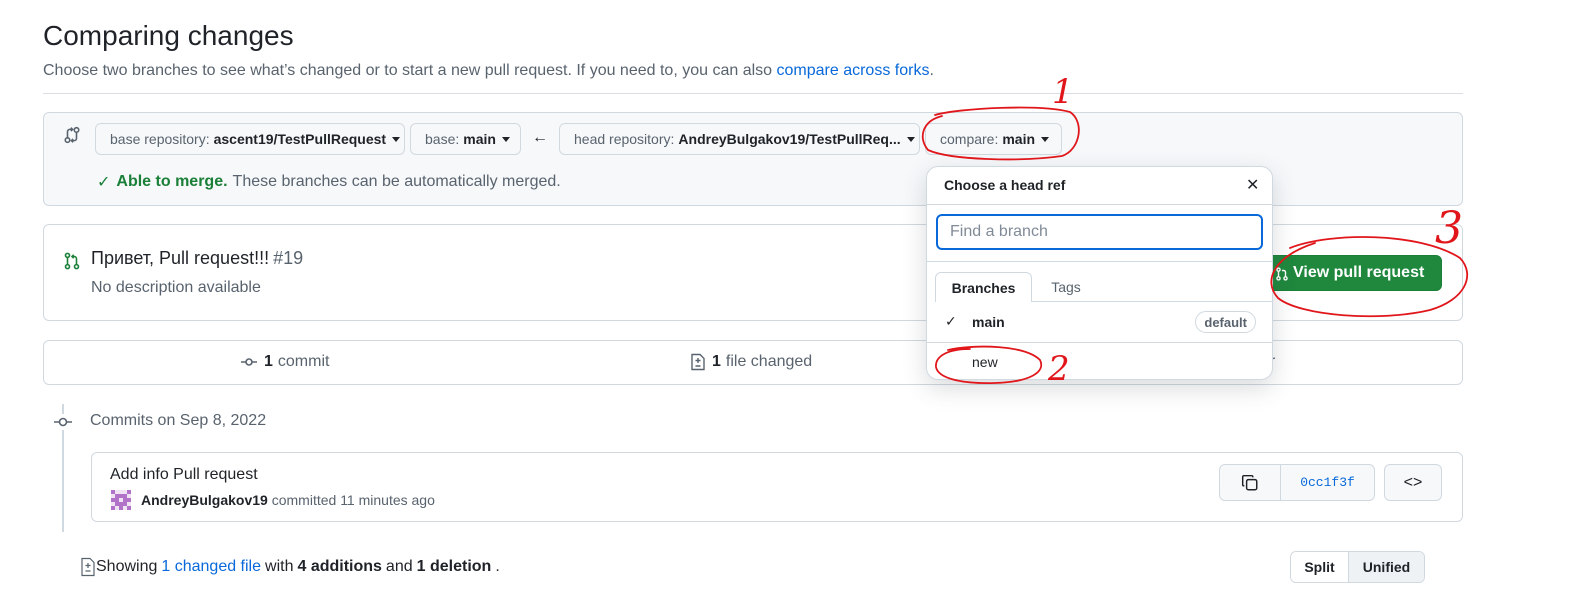 The width and height of the screenshot is (1574, 593). I want to click on diff-view-toggle: Split Unified, so click(1357, 567).